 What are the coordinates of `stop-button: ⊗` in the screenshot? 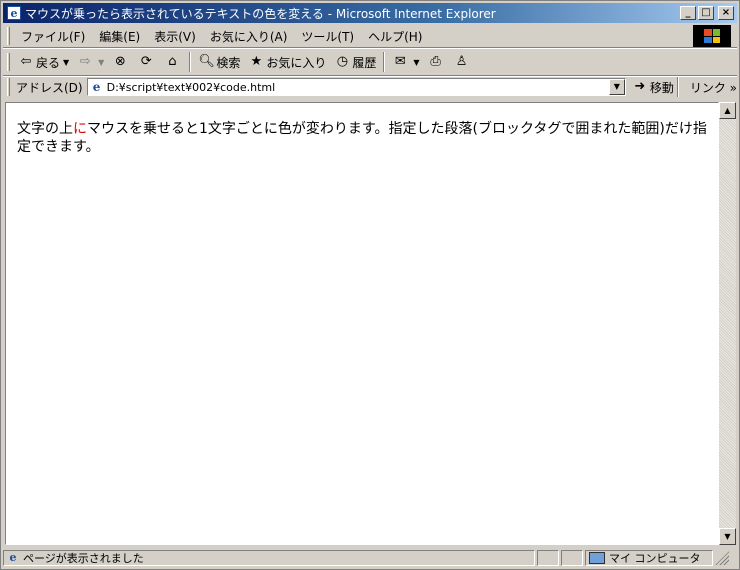 It's located at (121, 62).